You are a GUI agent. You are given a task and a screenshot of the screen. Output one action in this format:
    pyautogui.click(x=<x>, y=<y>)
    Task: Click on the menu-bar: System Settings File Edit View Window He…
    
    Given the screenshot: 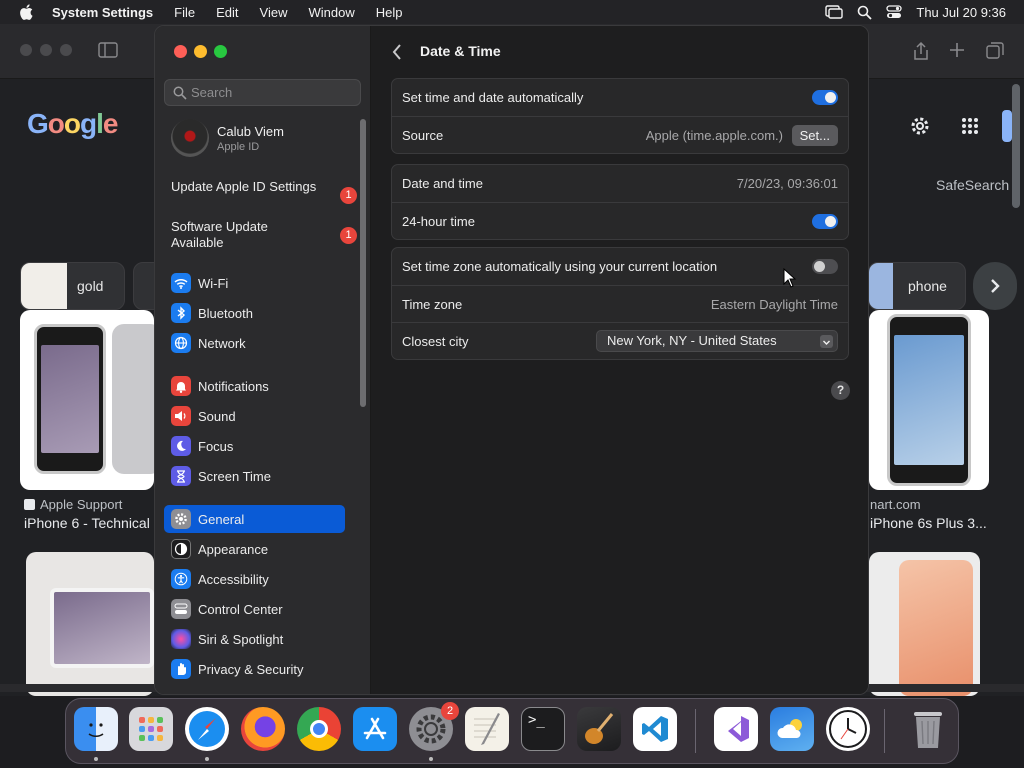 What is the action you would take?
    pyautogui.click(x=512, y=12)
    